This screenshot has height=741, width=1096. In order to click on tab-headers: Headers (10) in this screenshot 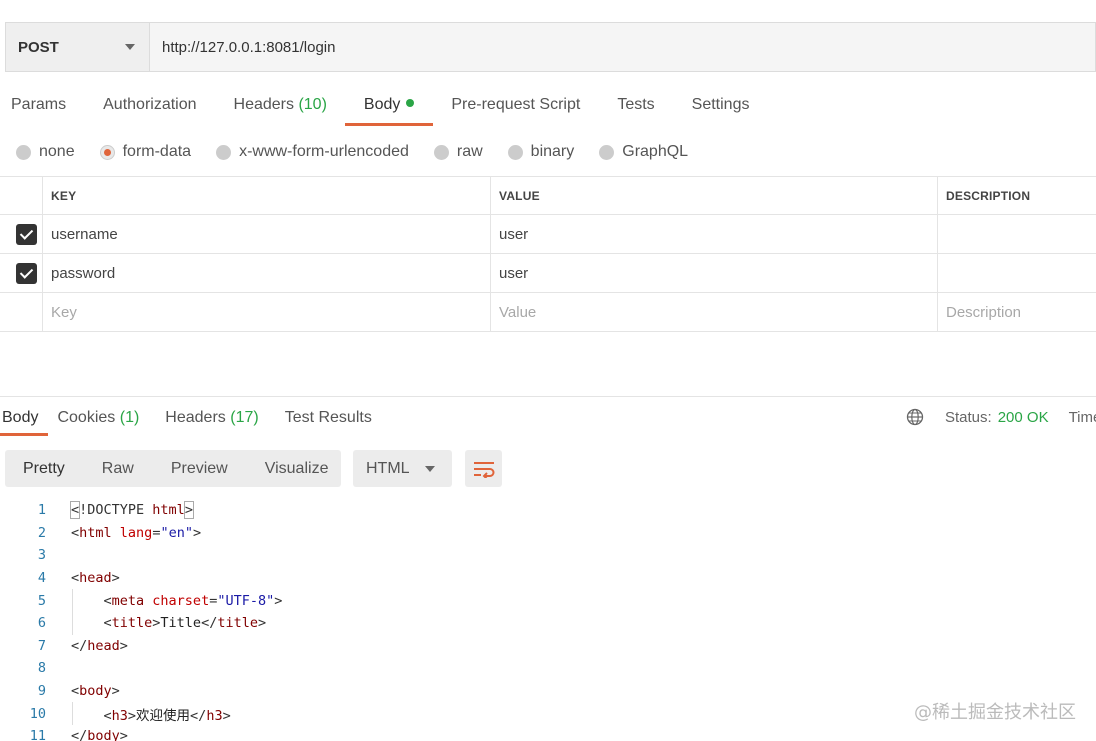, I will do `click(280, 106)`.